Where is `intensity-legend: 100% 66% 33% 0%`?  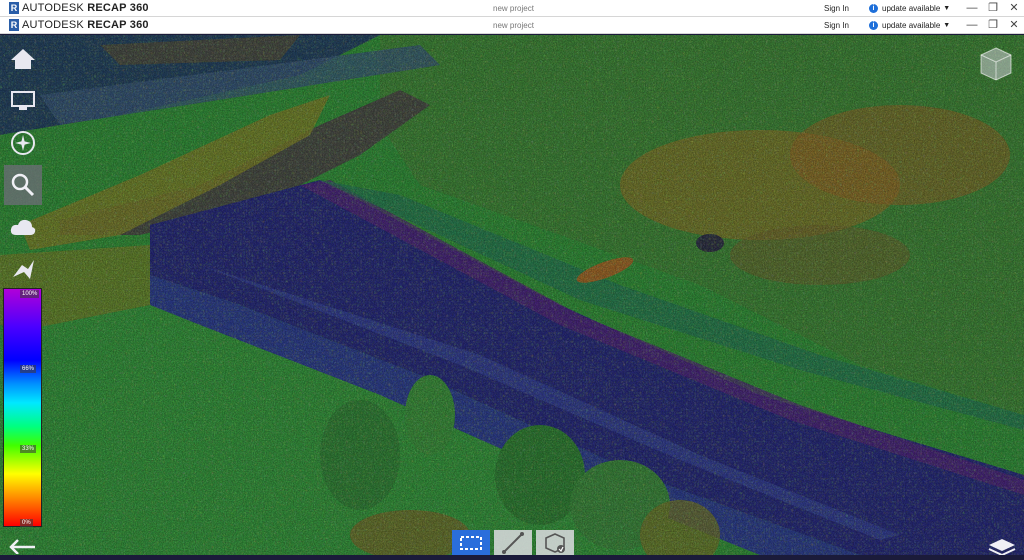
intensity-legend: 100% 66% 33% 0% is located at coordinates (22, 407).